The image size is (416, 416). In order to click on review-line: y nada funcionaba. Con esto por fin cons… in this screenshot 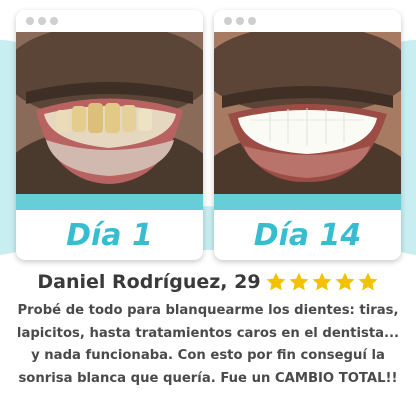, I will do `click(208, 355)`.